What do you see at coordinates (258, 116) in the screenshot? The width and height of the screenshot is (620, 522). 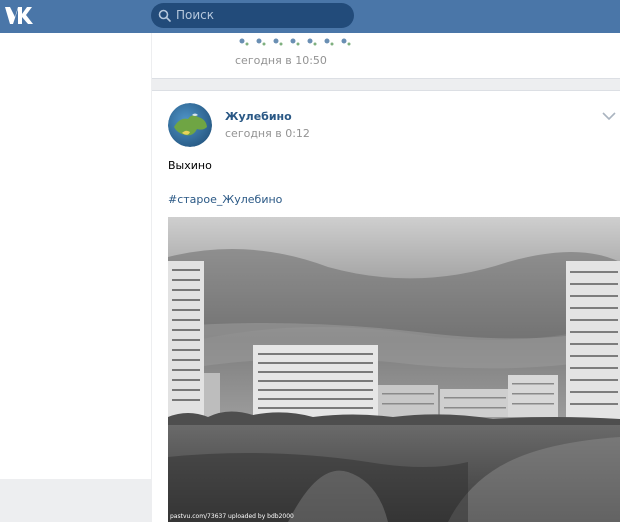 I see `post-author: Жулебино` at bounding box center [258, 116].